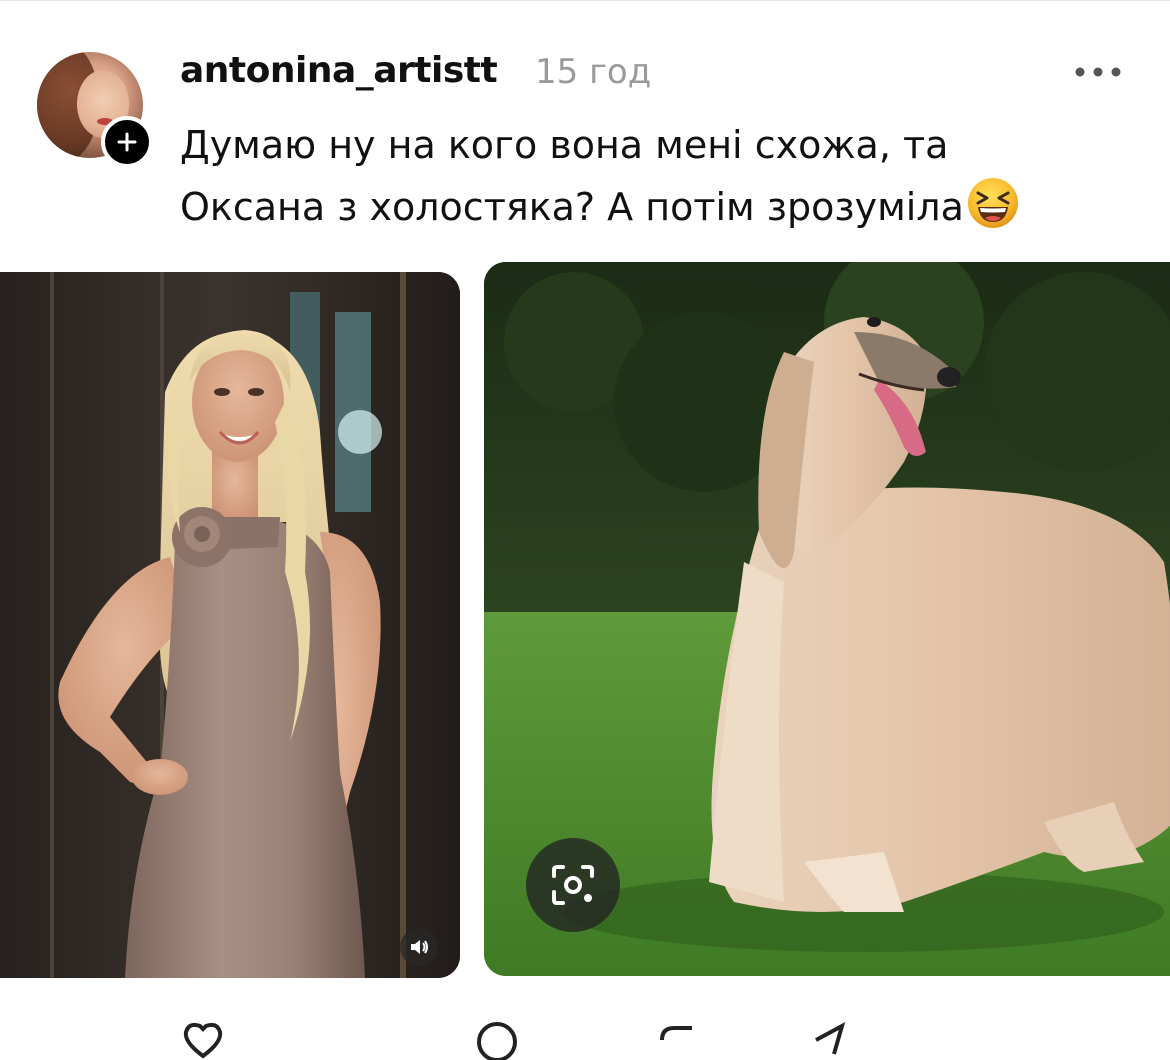  What do you see at coordinates (339, 70) in the screenshot?
I see `post-author-username: antonina_artistt` at bounding box center [339, 70].